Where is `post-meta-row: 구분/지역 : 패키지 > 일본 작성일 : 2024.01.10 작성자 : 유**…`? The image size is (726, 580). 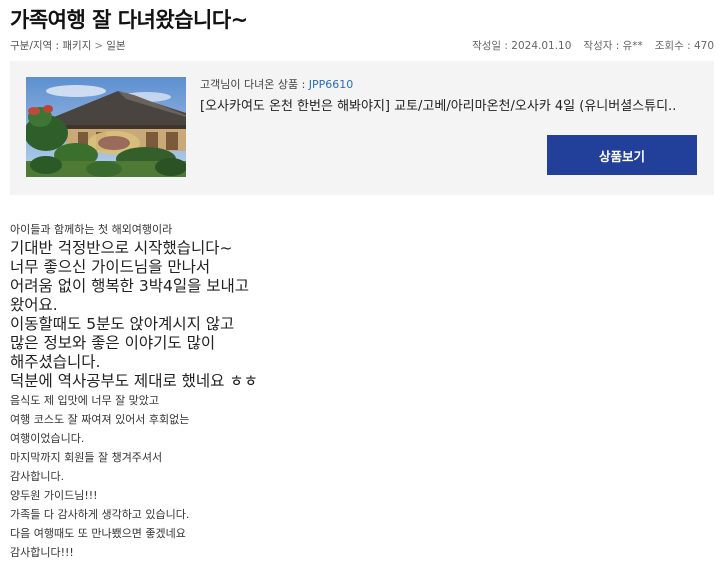
post-meta-row: 구분/지역 : 패키지 > 일본 작성일 : 2024.01.10 작성자 : 유**… is located at coordinates (362, 46).